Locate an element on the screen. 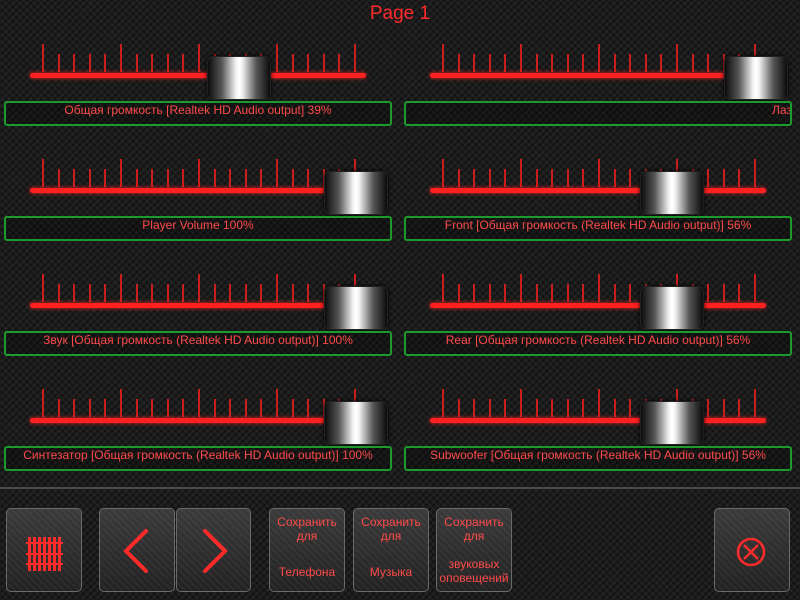 This screenshot has width=800, height=600. slider-laz is located at coordinates (611, 71).